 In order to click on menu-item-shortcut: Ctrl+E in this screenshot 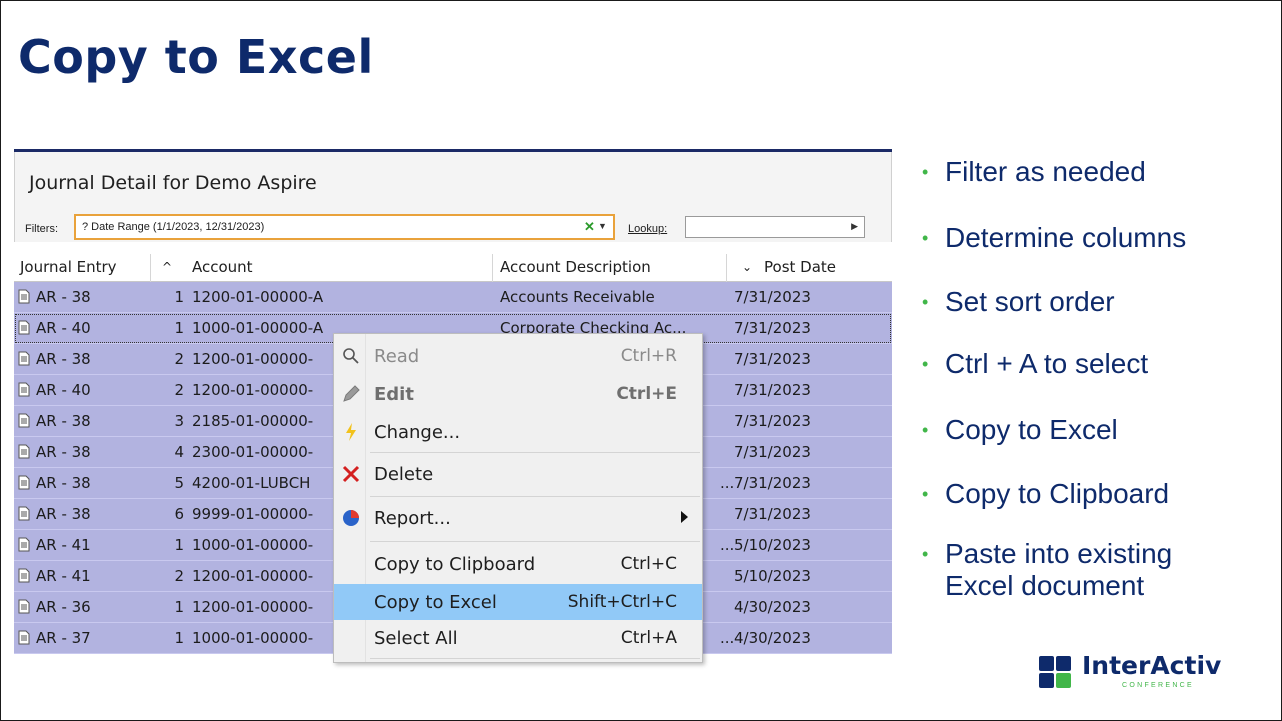, I will do `click(646, 394)`.